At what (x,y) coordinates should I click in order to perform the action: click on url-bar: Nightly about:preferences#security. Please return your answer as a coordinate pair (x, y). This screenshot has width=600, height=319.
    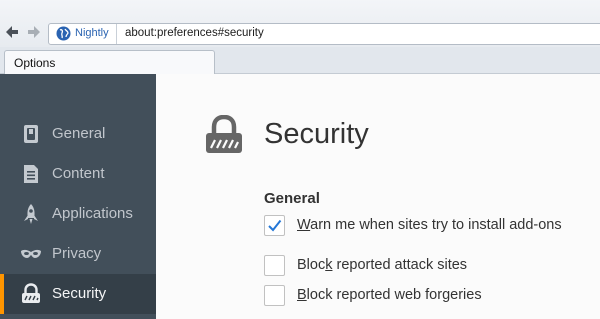
    Looking at the image, I should click on (324, 34).